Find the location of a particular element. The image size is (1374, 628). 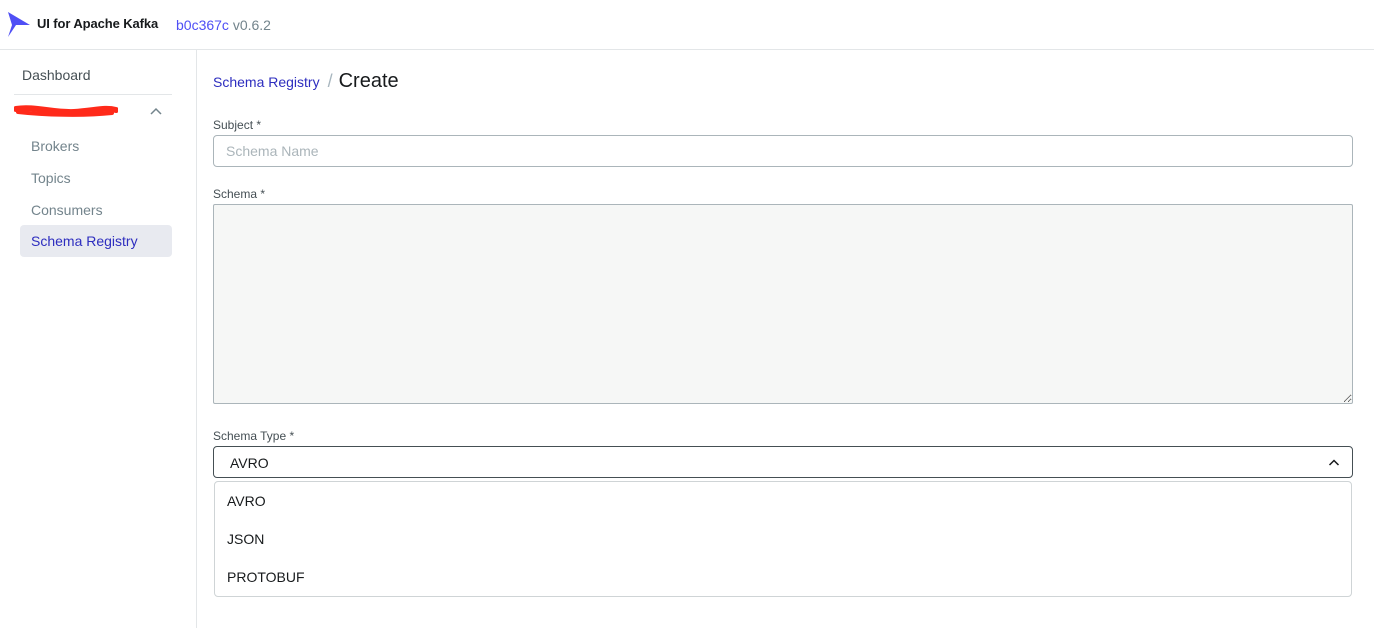

top-navbar: UI for Apache Kafka b0c367c v0.6.2 is located at coordinates (687, 25).